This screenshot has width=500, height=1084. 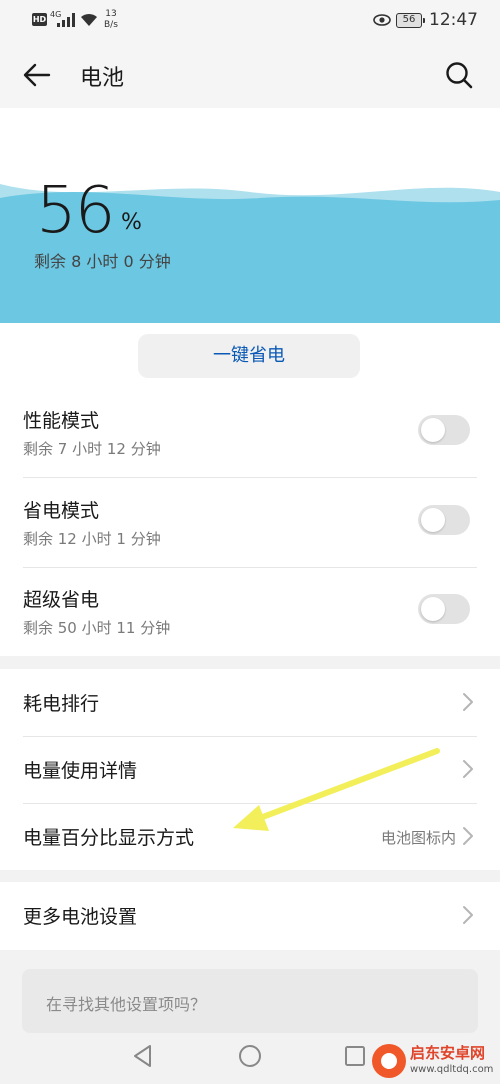 What do you see at coordinates (250, 75) in the screenshot?
I see `title-bar: 电池` at bounding box center [250, 75].